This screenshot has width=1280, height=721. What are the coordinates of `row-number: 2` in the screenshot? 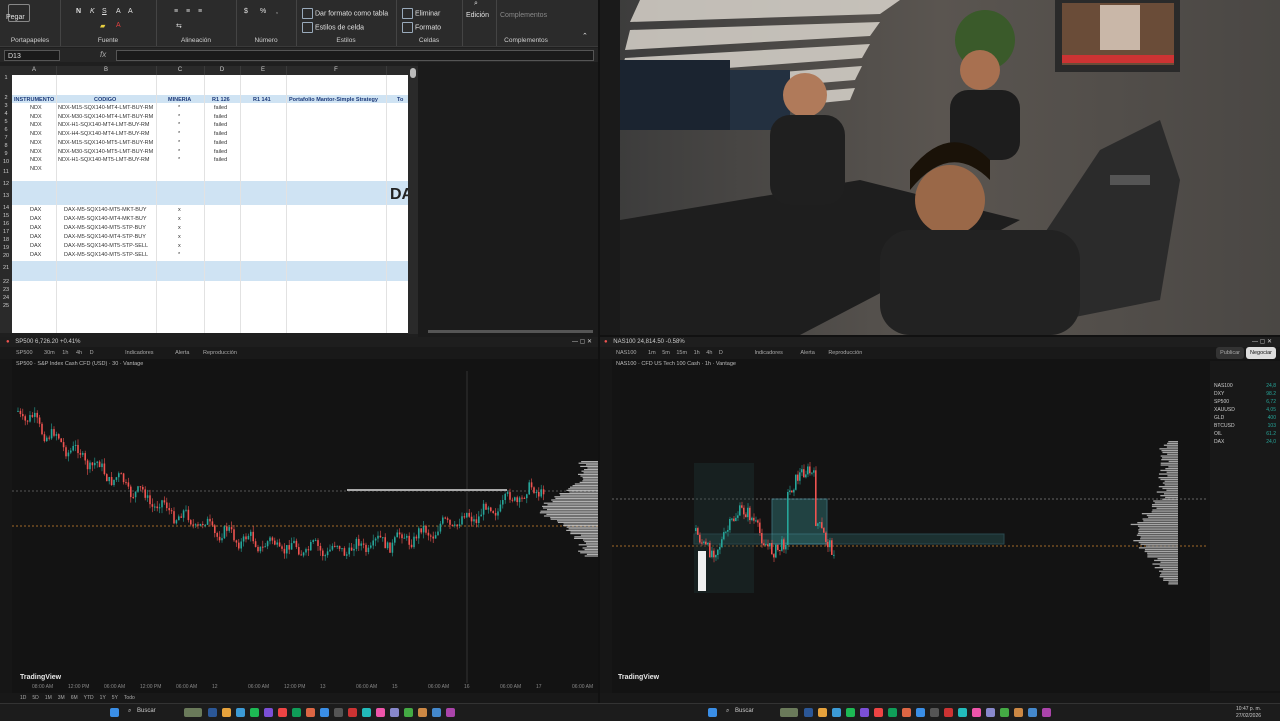 It's located at (6, 98).